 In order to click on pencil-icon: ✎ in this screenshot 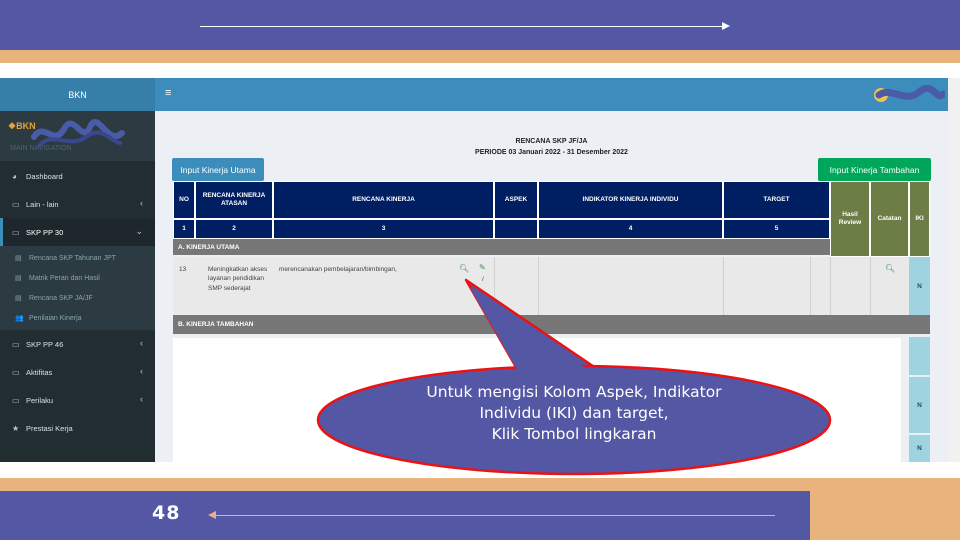, I will do `click(482, 267)`.